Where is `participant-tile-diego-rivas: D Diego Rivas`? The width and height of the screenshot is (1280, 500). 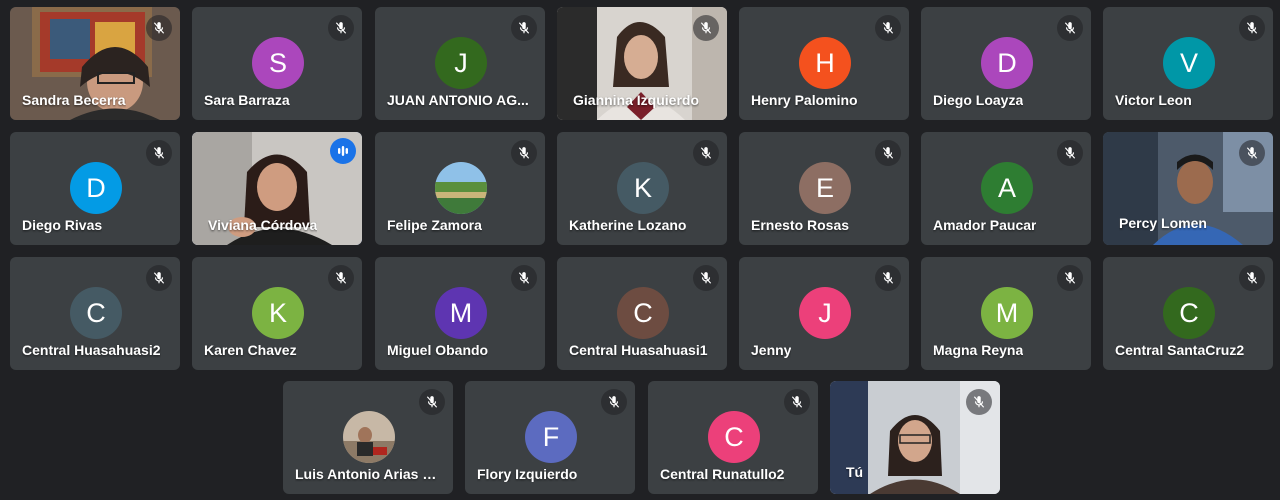 participant-tile-diego-rivas: D Diego Rivas is located at coordinates (95, 188).